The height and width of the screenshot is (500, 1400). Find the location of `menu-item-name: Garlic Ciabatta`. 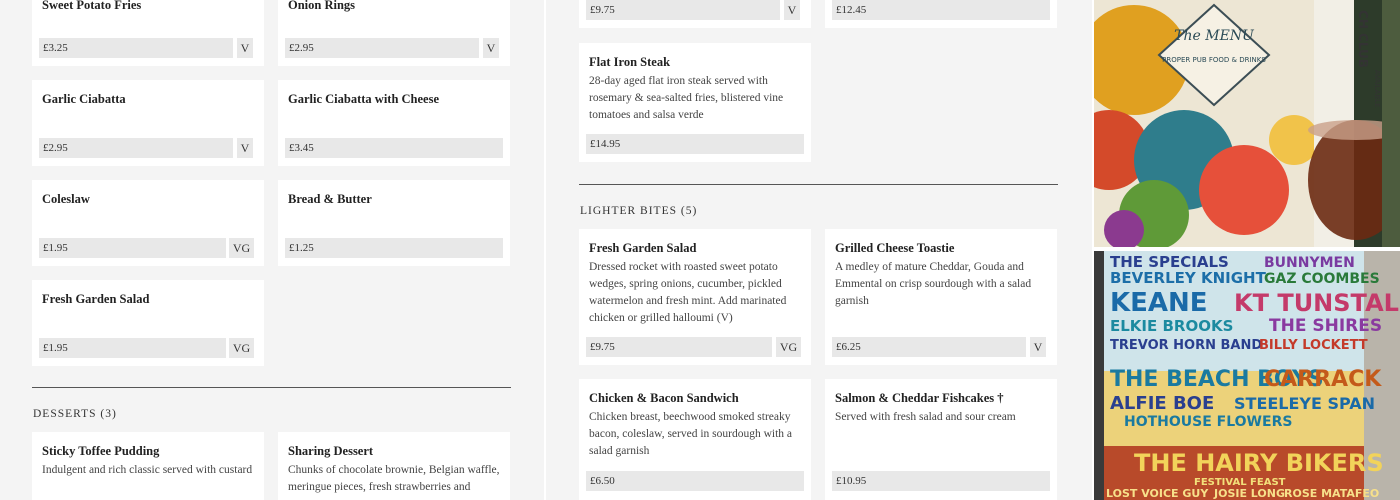

menu-item-name: Garlic Ciabatta is located at coordinates (84, 99).